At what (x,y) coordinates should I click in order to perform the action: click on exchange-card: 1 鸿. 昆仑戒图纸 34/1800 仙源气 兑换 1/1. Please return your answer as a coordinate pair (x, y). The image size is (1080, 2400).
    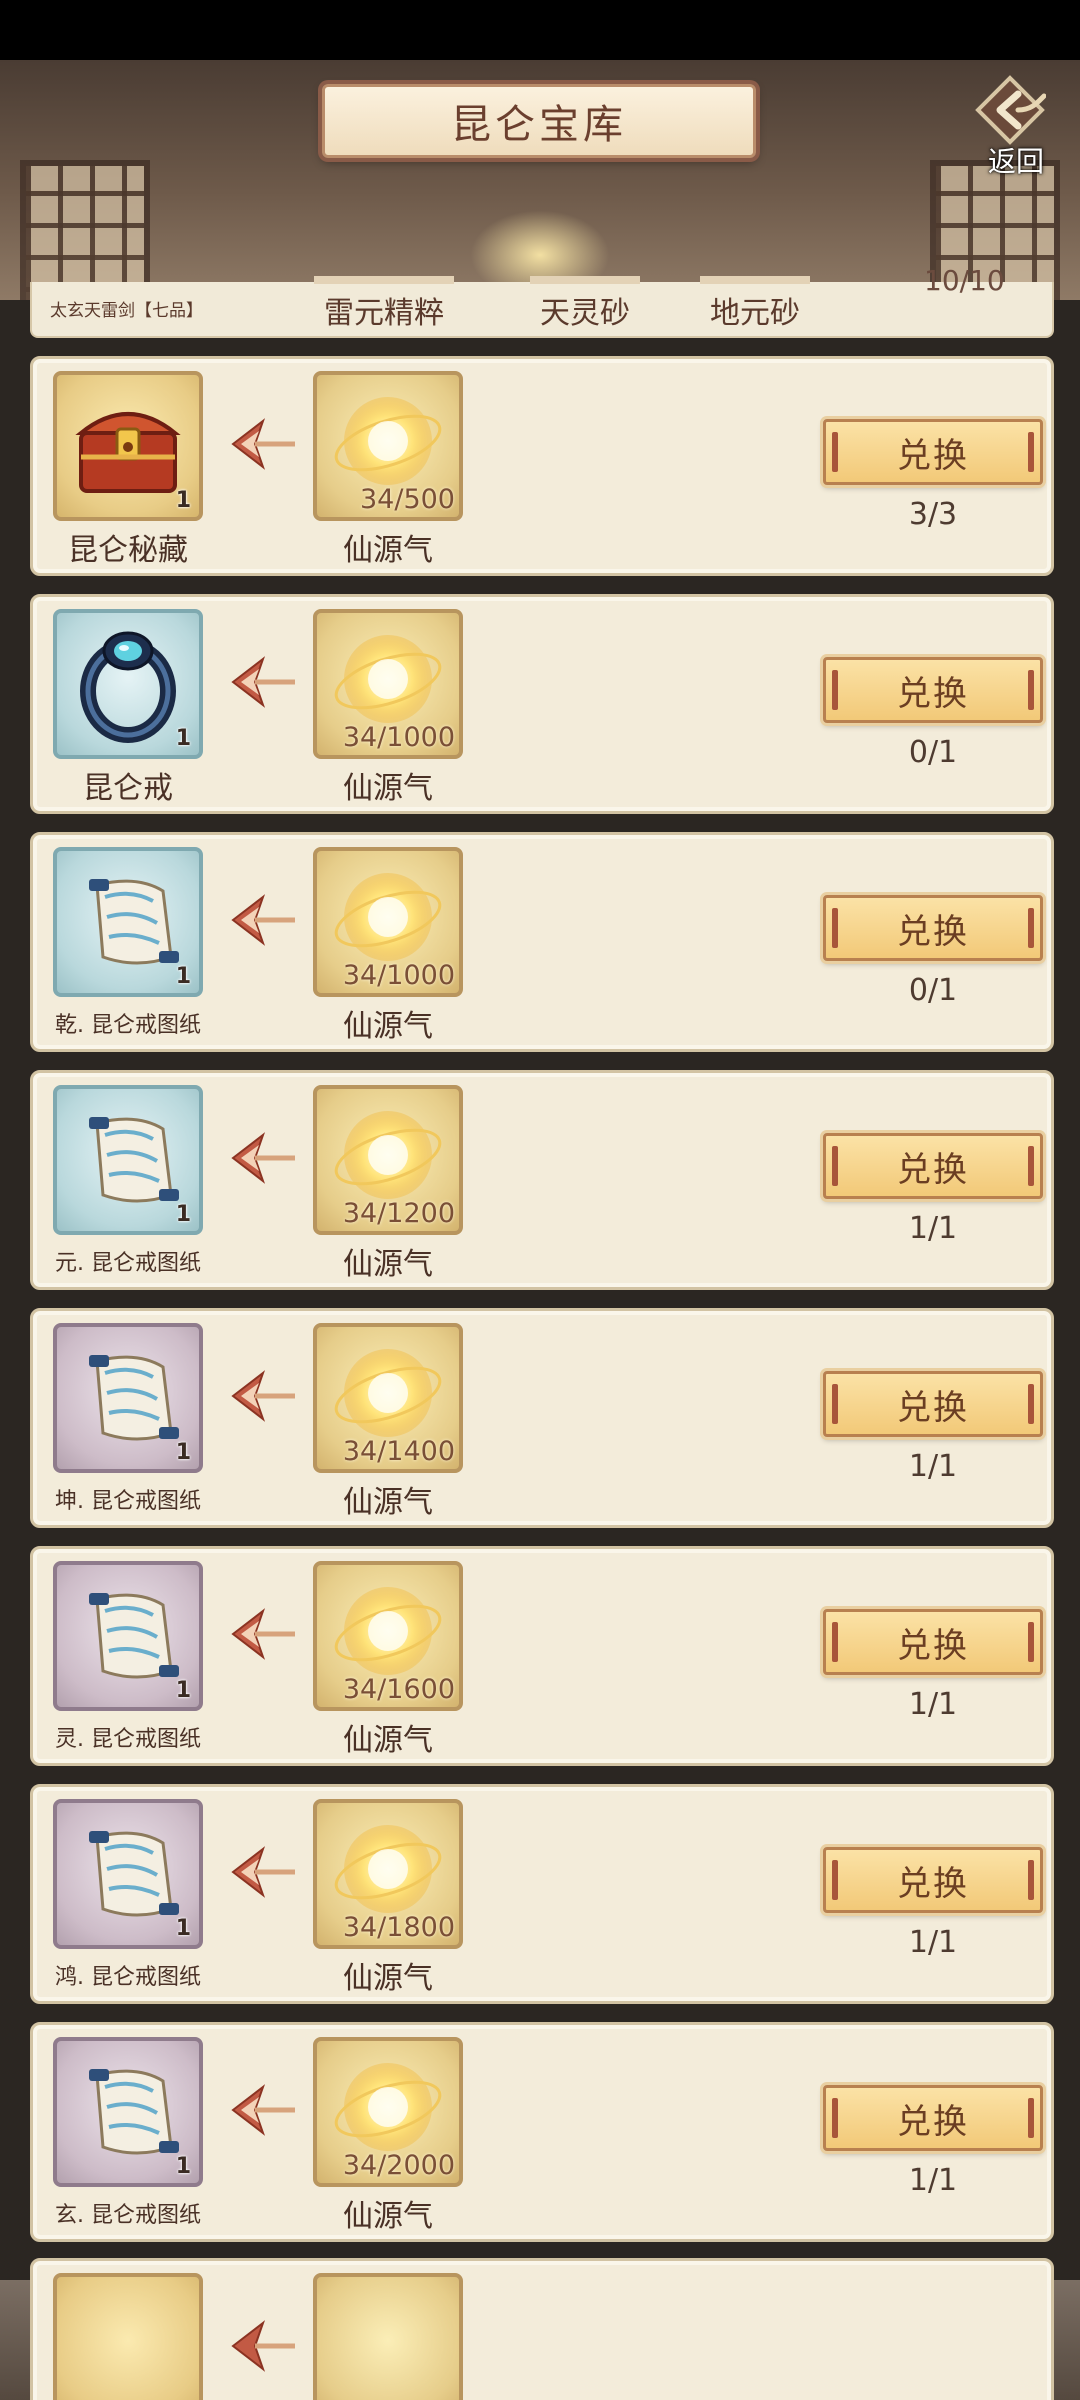
    Looking at the image, I should click on (542, 1894).